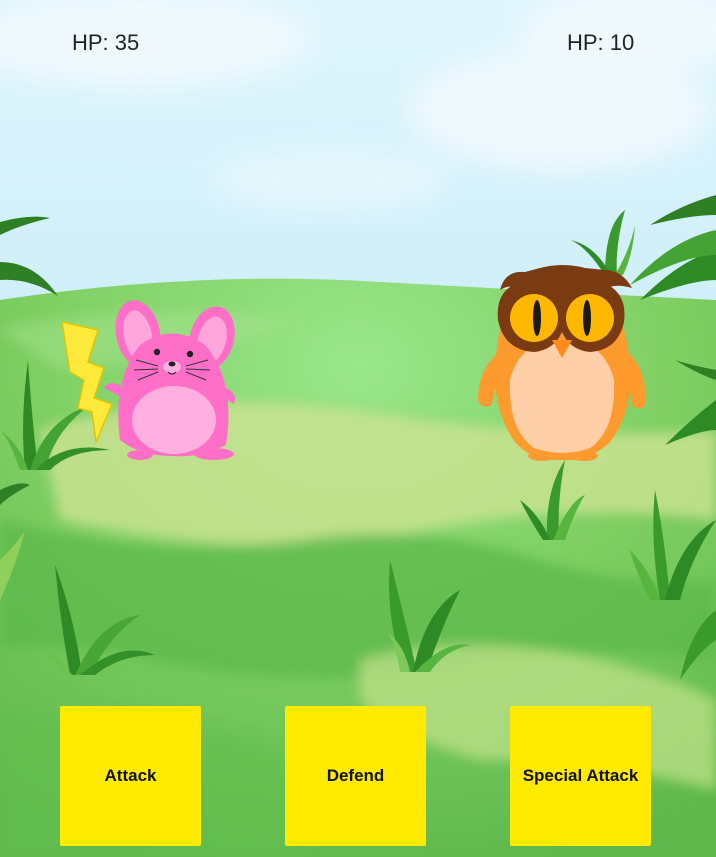  What do you see at coordinates (355, 776) in the screenshot?
I see `defend-button: Defend` at bounding box center [355, 776].